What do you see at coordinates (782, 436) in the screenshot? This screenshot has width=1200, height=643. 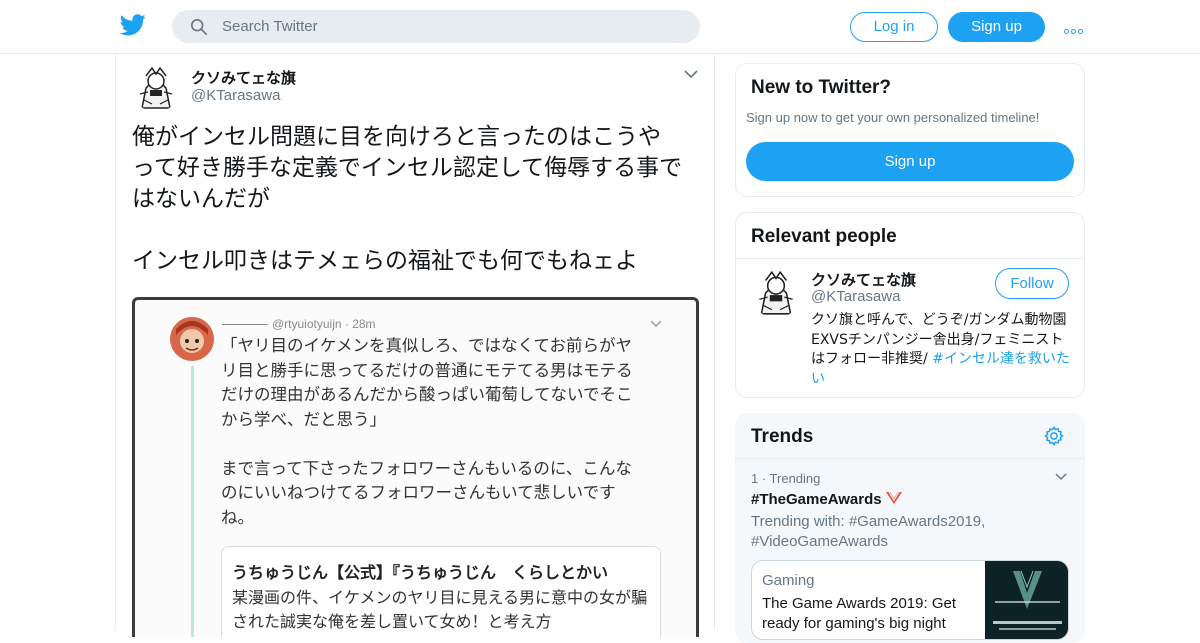 I see `trends-title: Trends` at bounding box center [782, 436].